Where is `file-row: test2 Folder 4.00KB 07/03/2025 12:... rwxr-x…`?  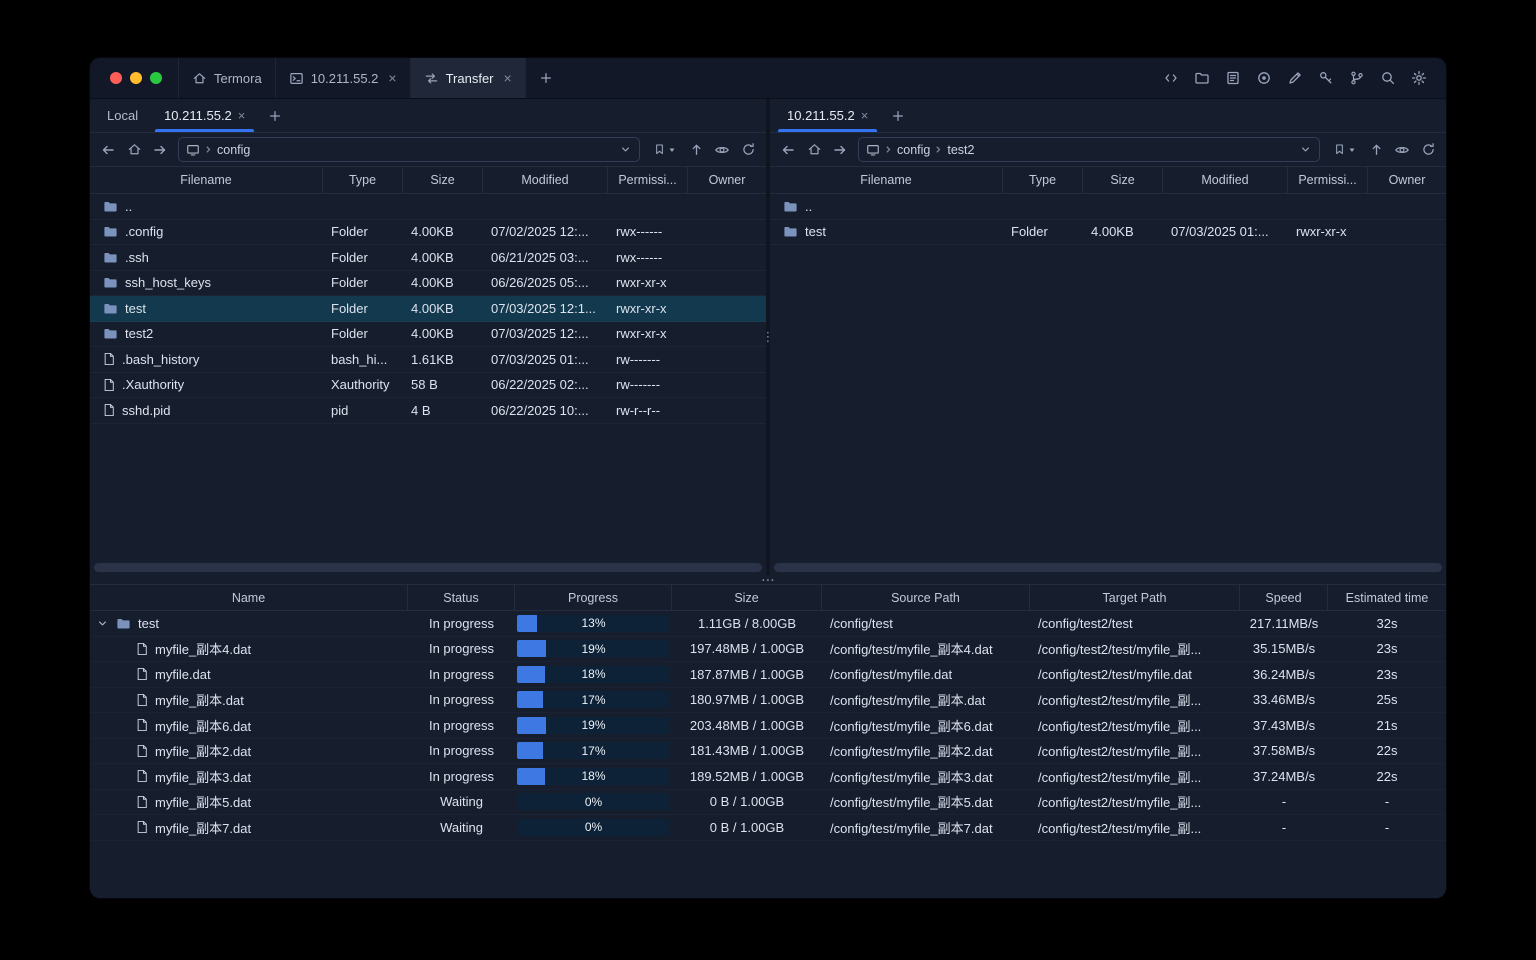
file-row: test2 Folder 4.00KB 07/03/2025 12:... rwxr-x… is located at coordinates (428, 334).